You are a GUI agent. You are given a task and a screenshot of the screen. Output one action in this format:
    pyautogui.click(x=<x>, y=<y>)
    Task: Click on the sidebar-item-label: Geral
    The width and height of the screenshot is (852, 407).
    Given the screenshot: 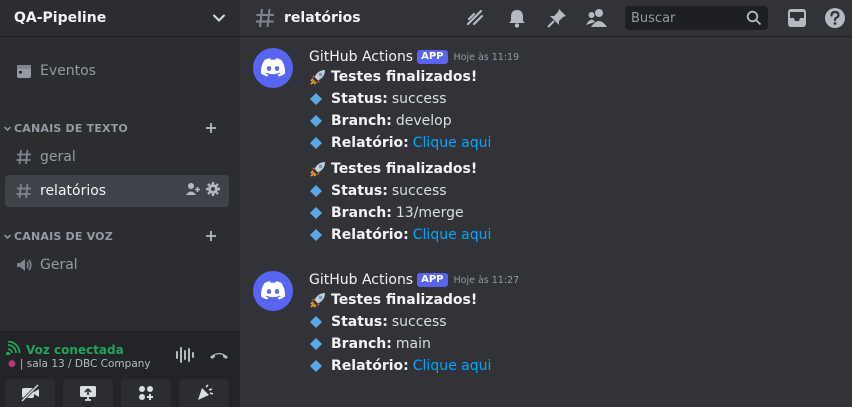 What is the action you would take?
    pyautogui.click(x=59, y=265)
    